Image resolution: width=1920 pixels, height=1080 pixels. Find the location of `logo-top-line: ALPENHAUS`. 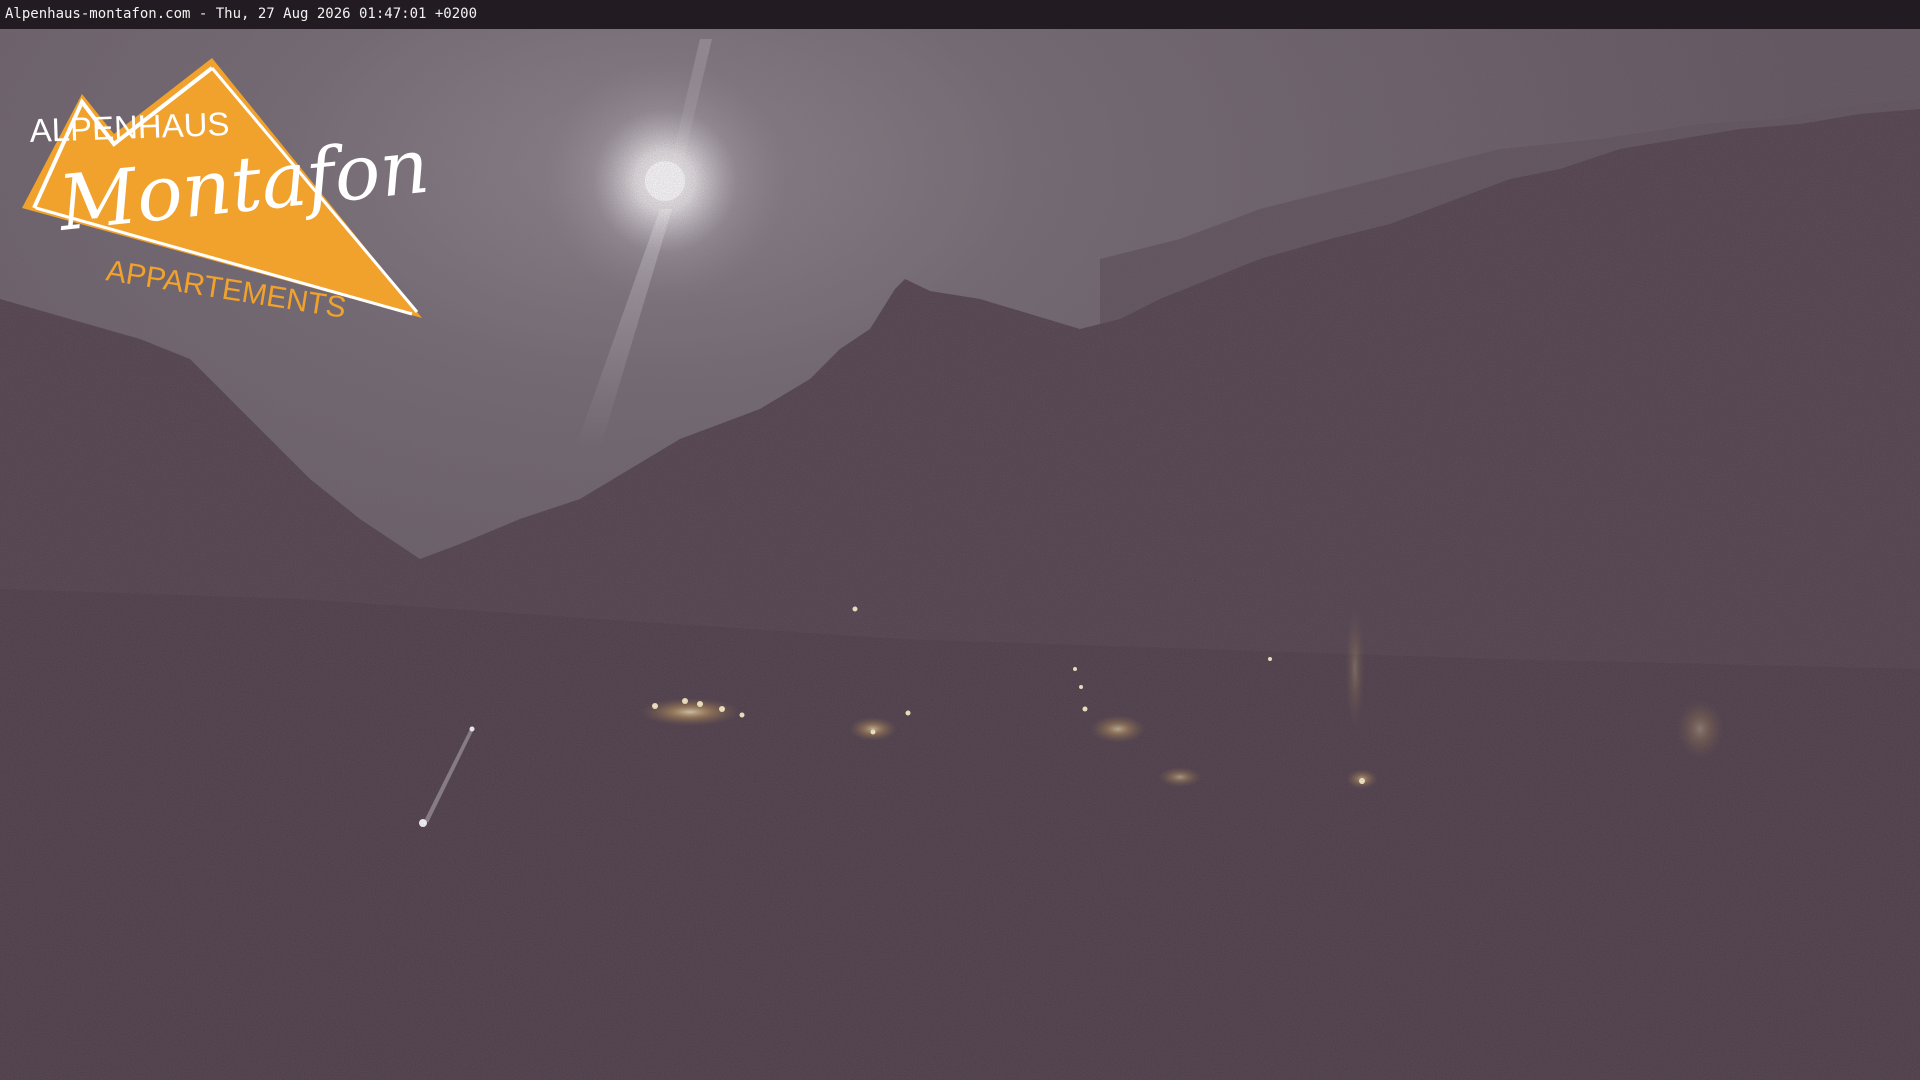

logo-top-line: ALPENHAUS is located at coordinates (129, 127).